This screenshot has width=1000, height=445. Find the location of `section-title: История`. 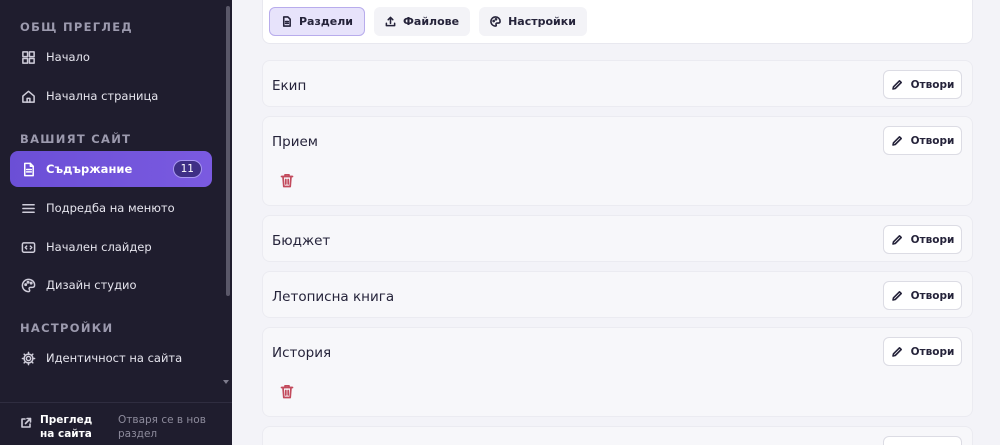

section-title: История is located at coordinates (302, 353).